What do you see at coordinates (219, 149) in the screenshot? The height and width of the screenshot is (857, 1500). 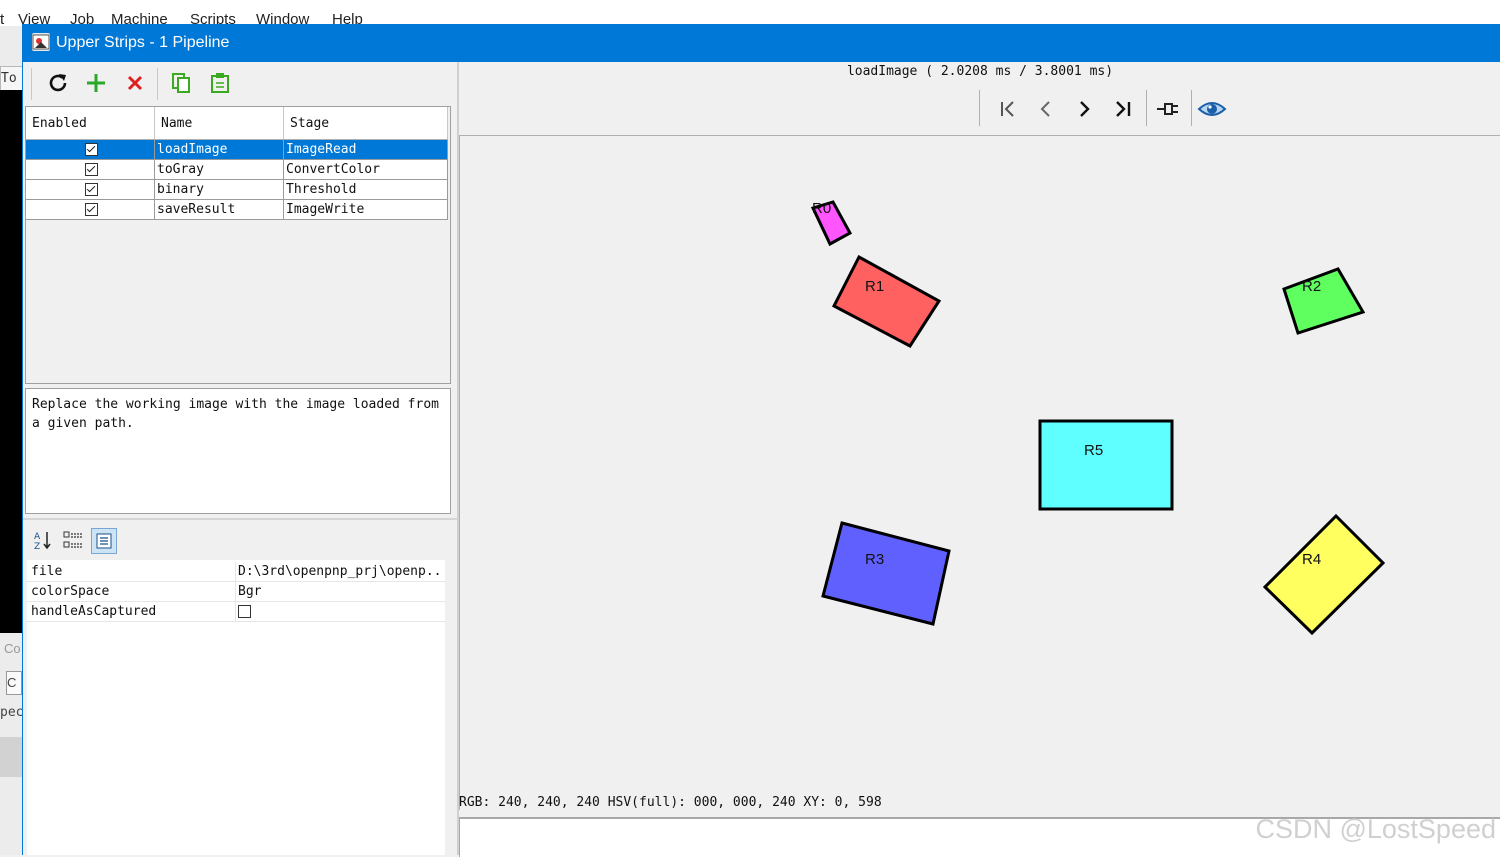 I see `stage-name-cell: loadImage` at bounding box center [219, 149].